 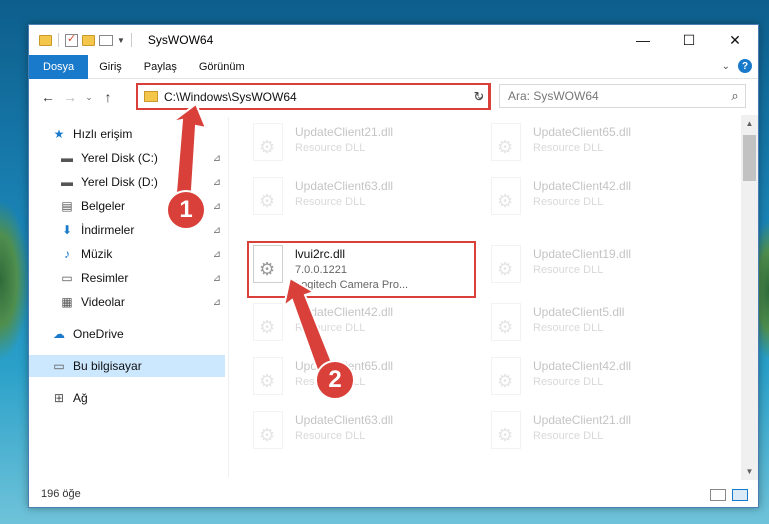 I want to click on scroll-down-icon: ▼, so click(x=749, y=471).